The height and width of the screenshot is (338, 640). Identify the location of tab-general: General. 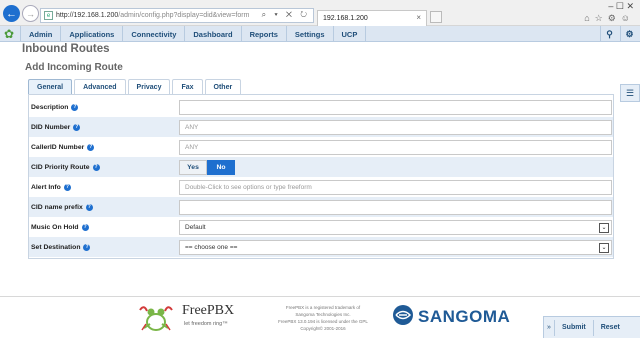
(50, 86).